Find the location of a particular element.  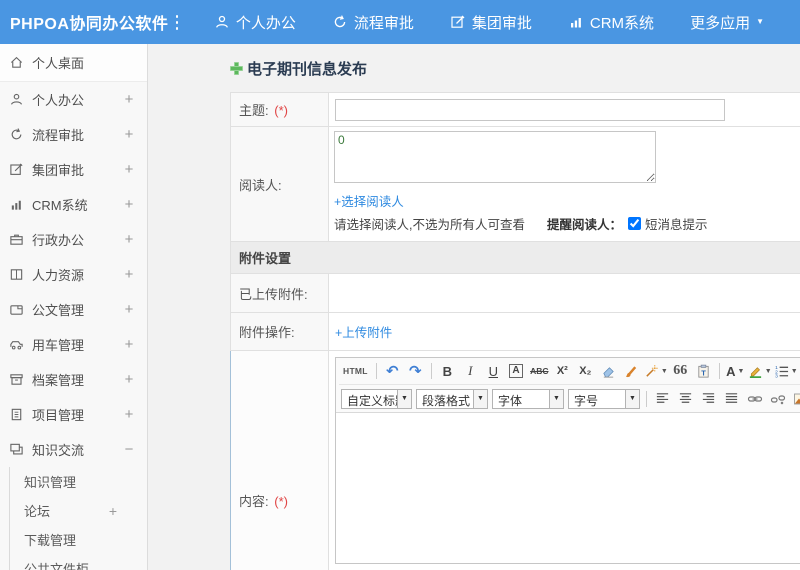

highlight-color-button: ▼ is located at coordinates (760, 371).